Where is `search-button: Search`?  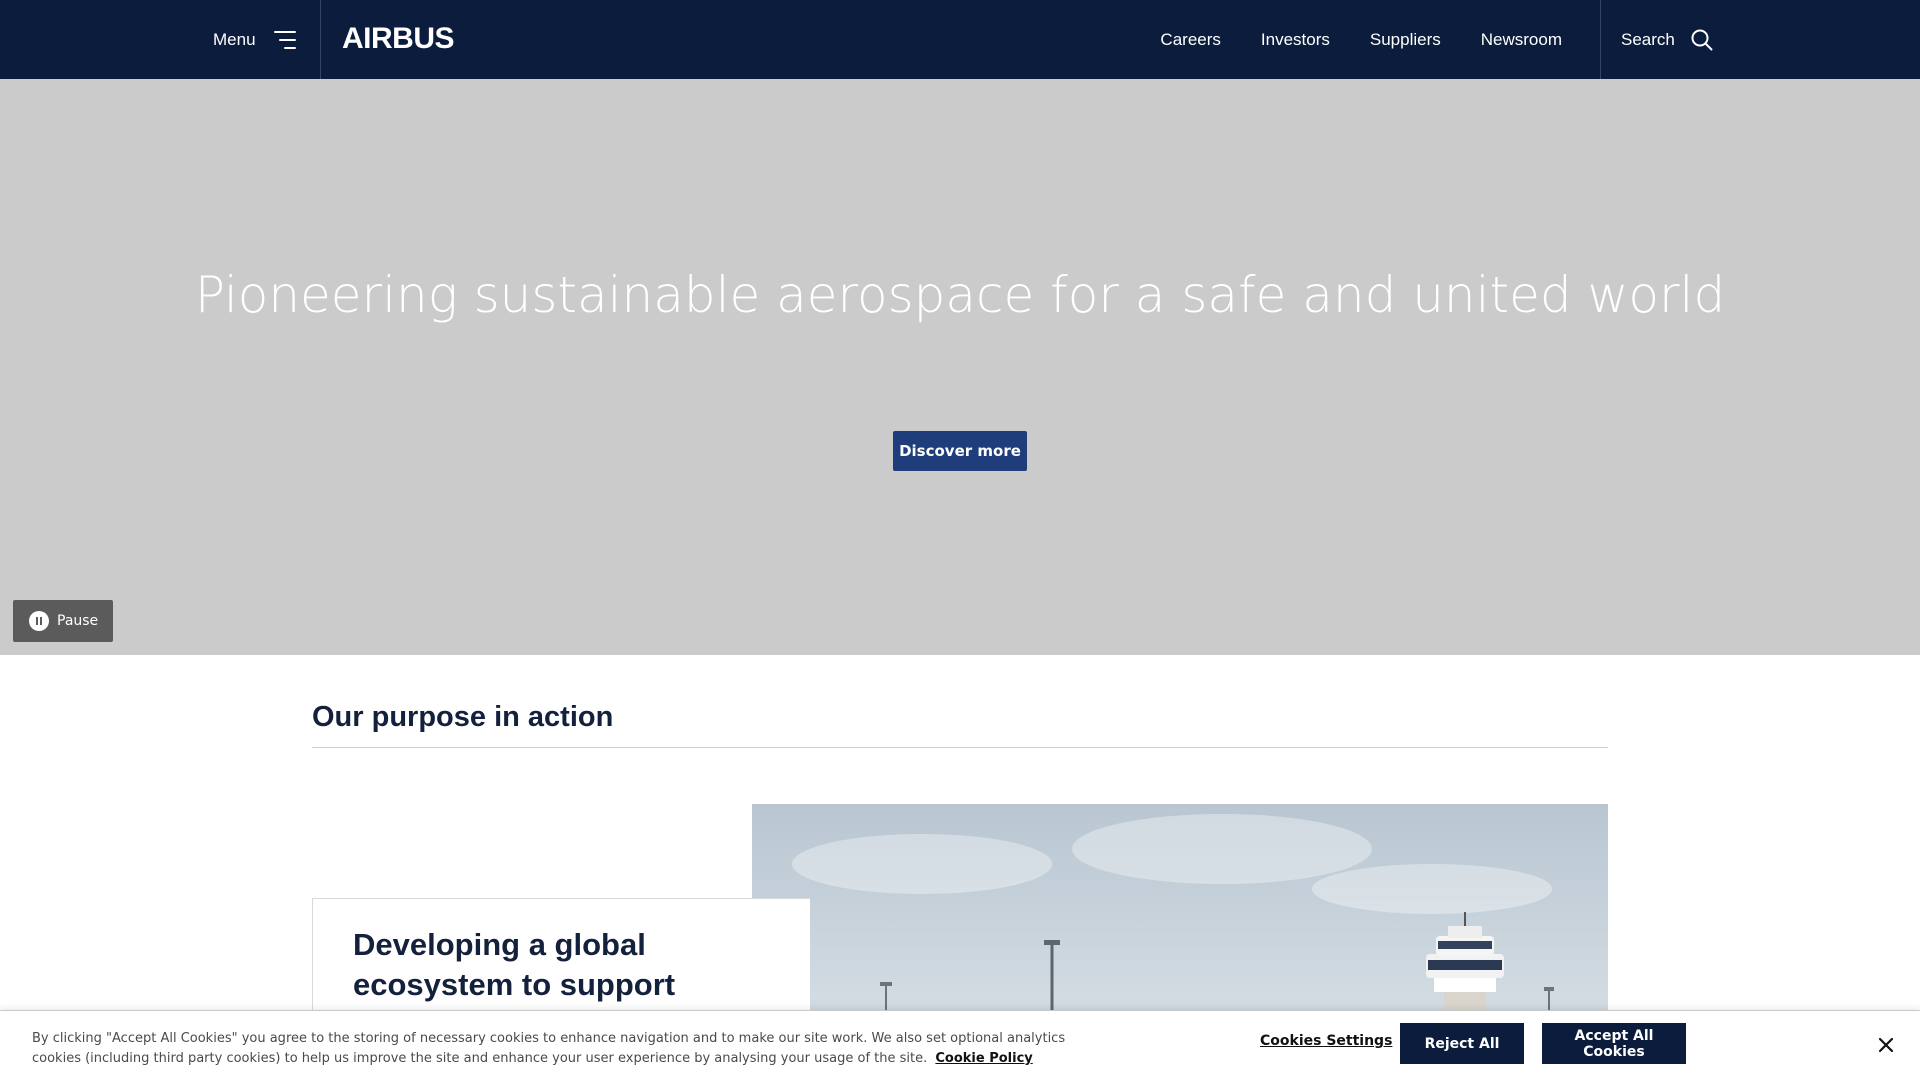 search-button: Search is located at coordinates (1667, 39).